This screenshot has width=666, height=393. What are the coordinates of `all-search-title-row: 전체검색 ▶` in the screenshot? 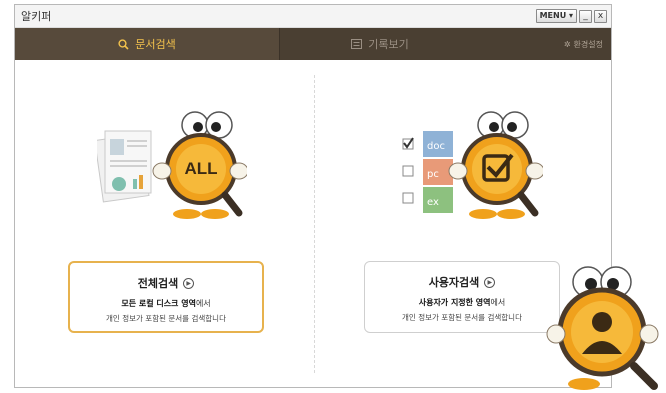 It's located at (166, 283).